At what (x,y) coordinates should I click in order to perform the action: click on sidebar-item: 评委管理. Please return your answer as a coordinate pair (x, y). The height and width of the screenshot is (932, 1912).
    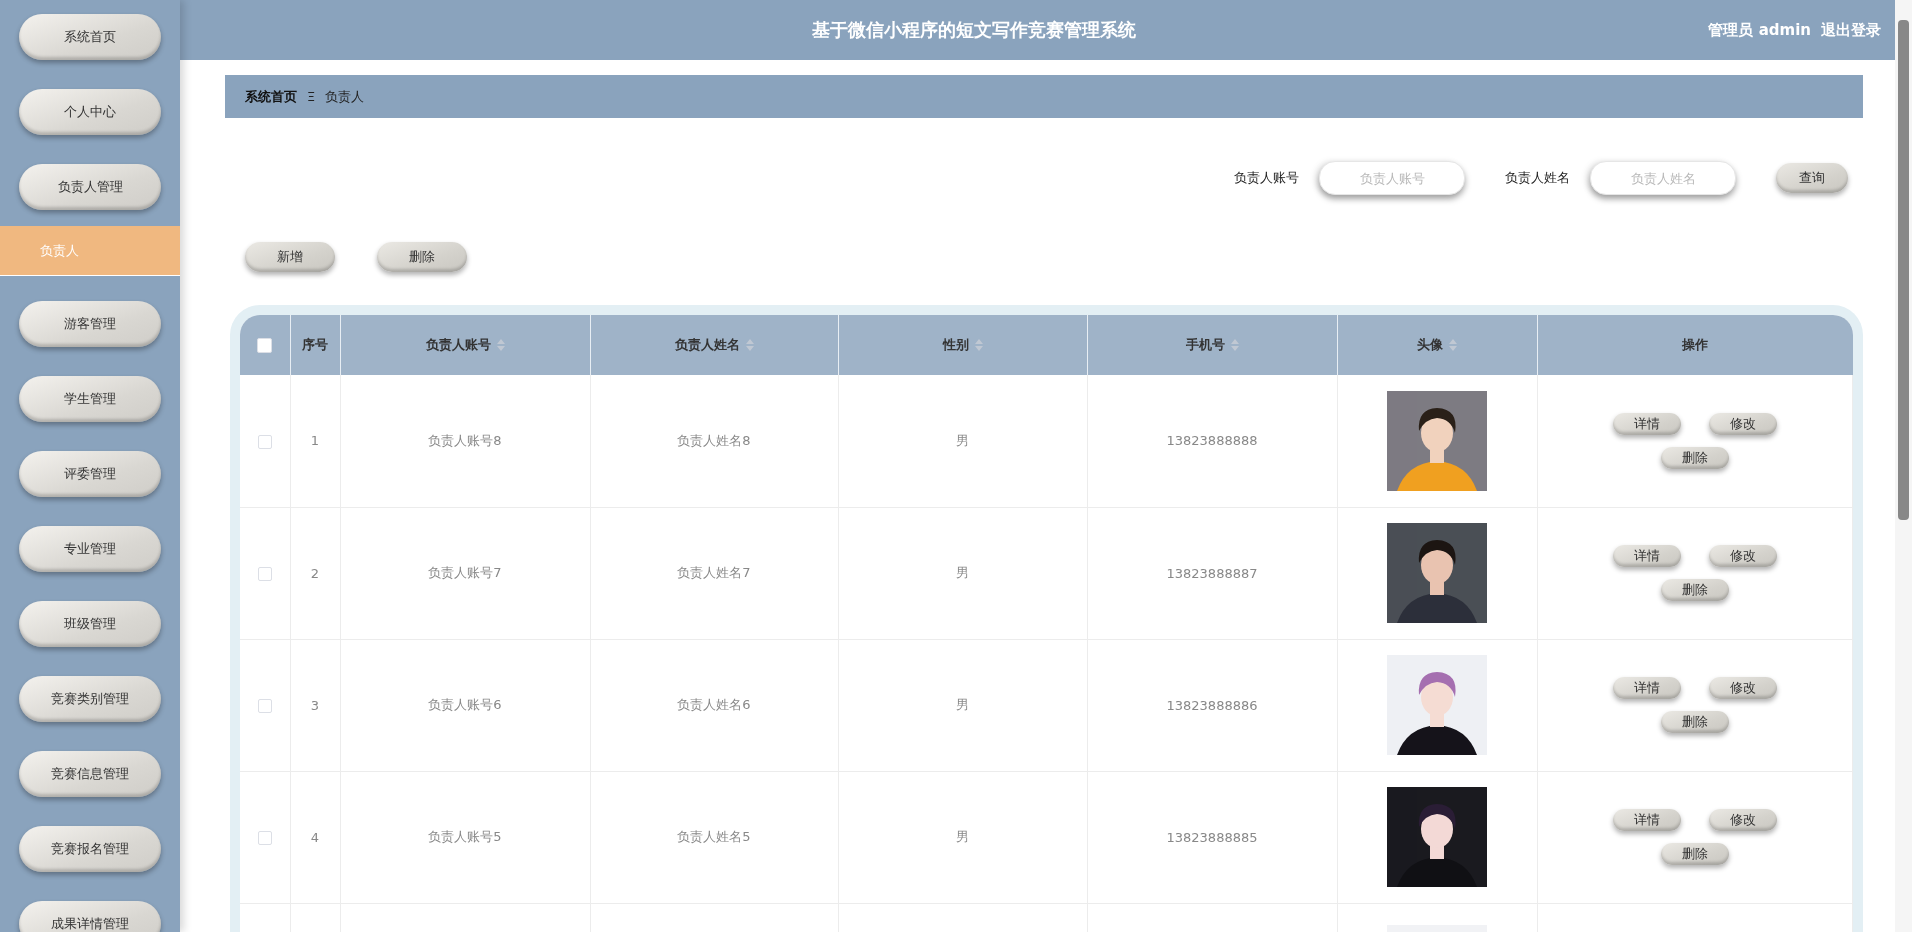
    Looking at the image, I should click on (90, 474).